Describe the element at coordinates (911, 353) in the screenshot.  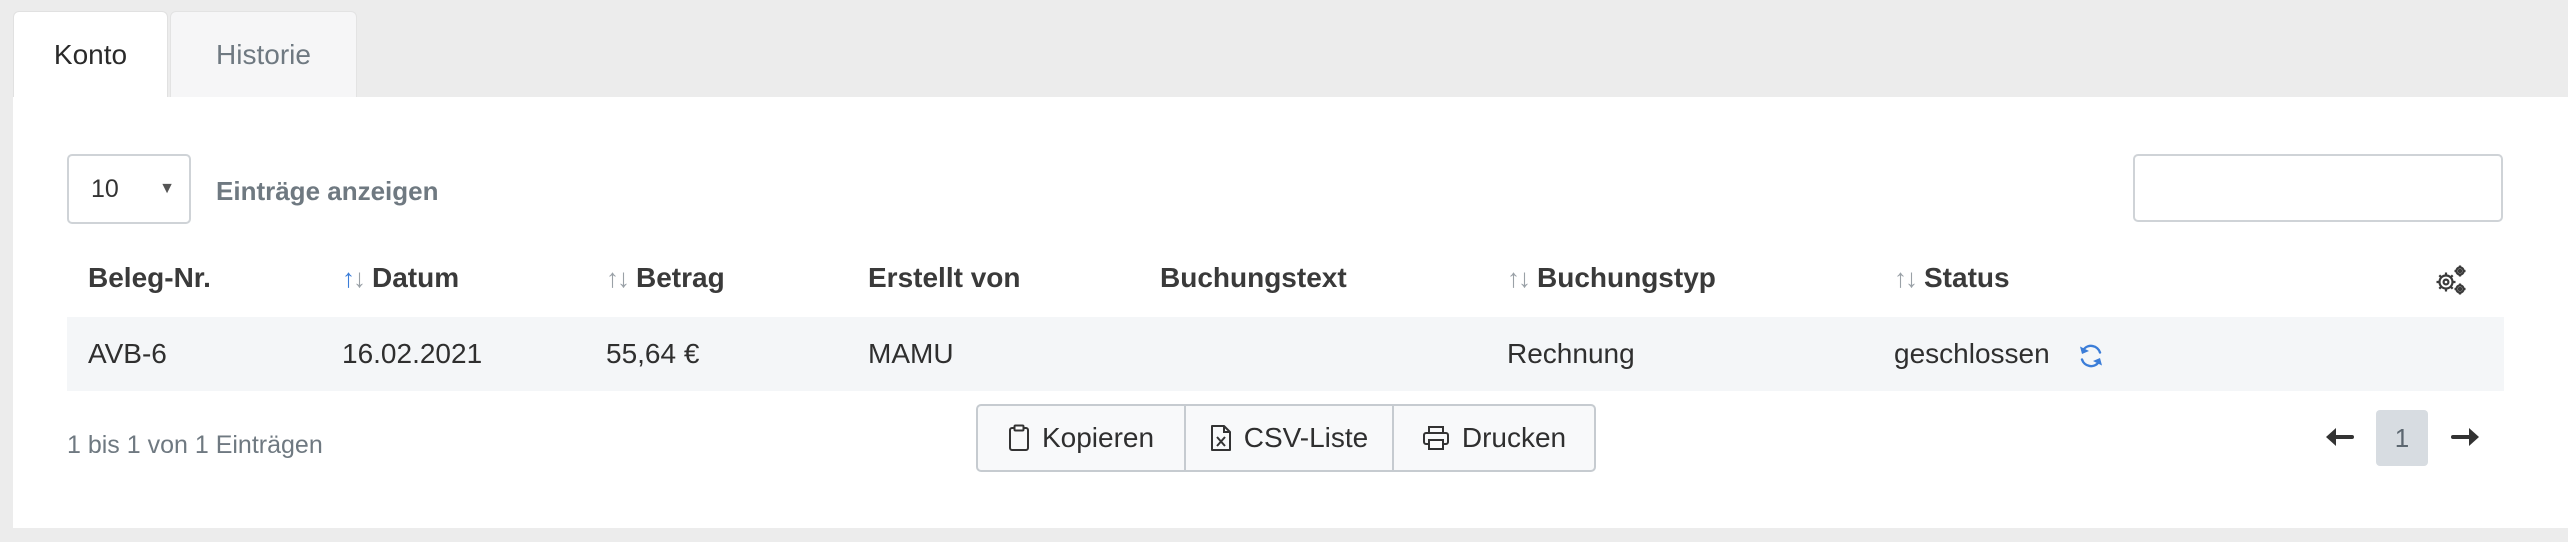
I see `cell-erstellt: MAMU` at that location.